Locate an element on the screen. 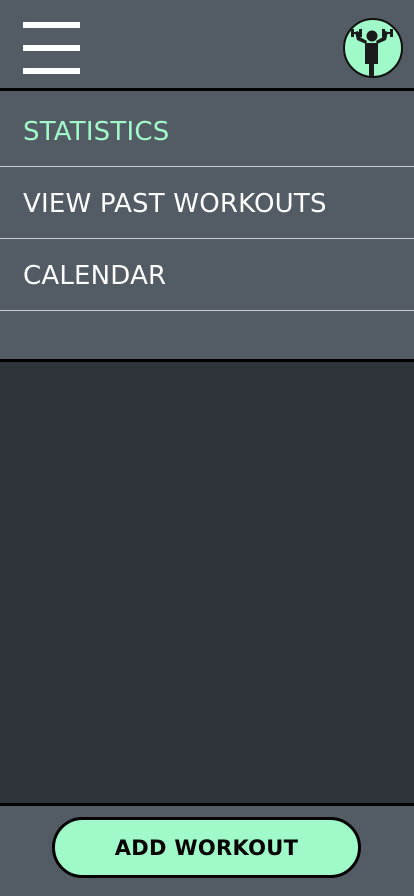  add-workout-label: ADD WORKOUT is located at coordinates (206, 847).